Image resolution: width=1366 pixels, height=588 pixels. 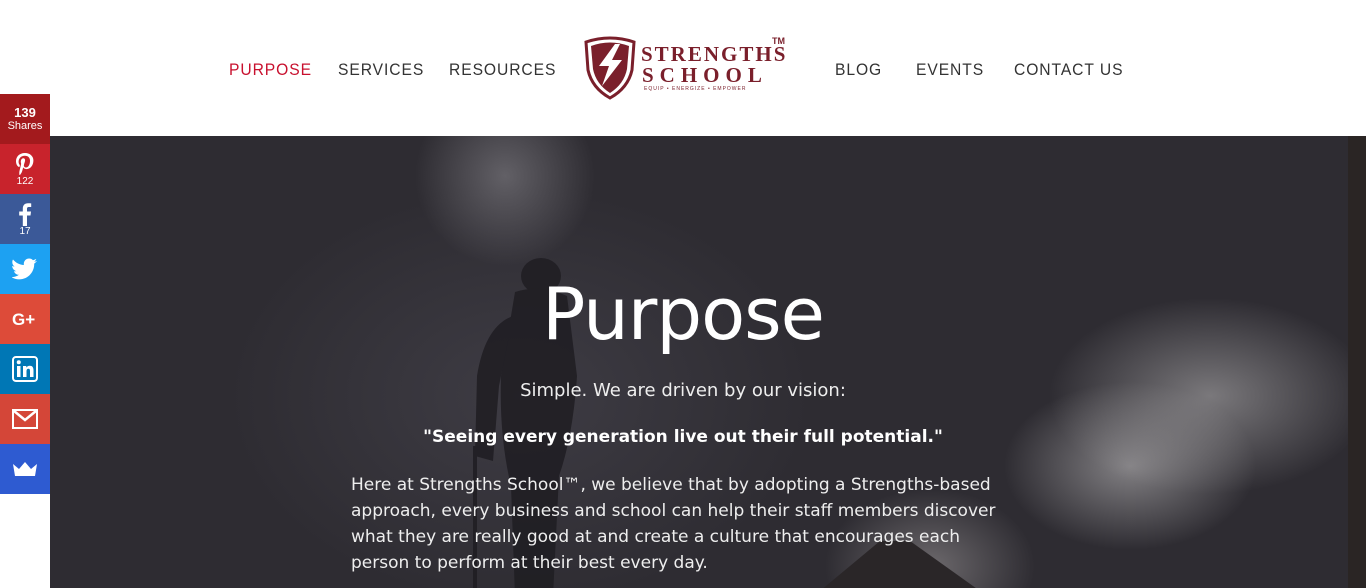 I want to click on pinterest-icon, so click(x=25, y=163).